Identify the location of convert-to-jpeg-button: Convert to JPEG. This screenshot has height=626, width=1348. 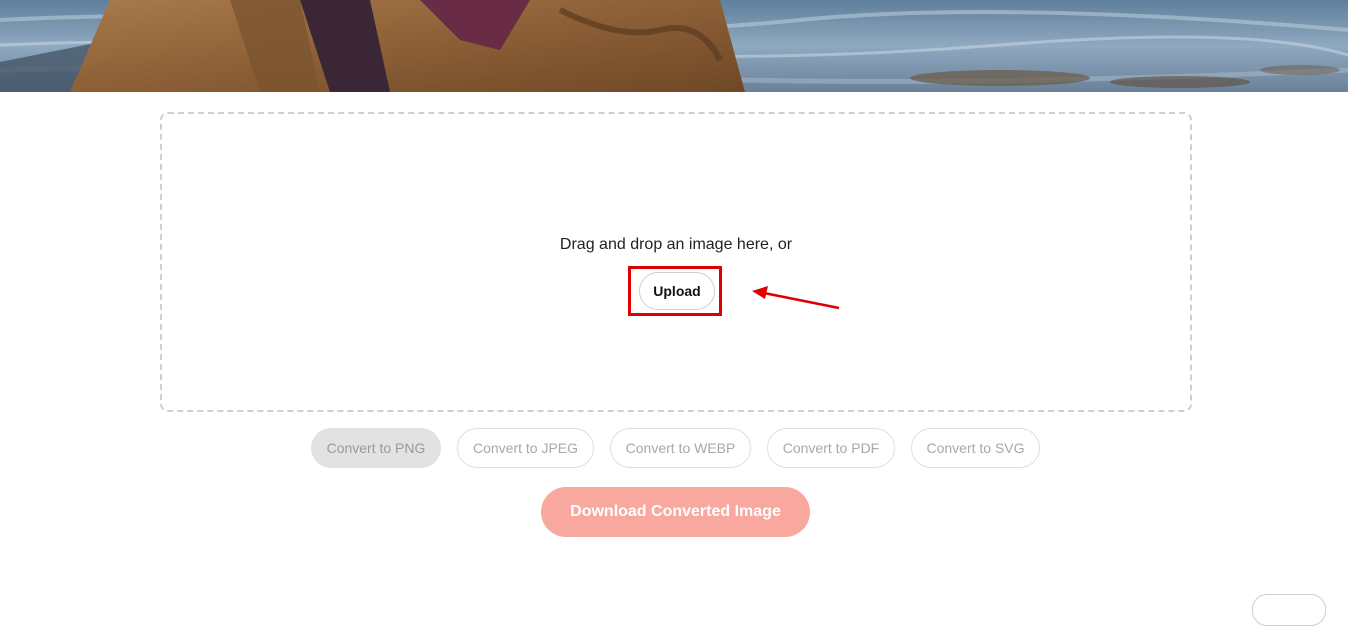
(525, 448).